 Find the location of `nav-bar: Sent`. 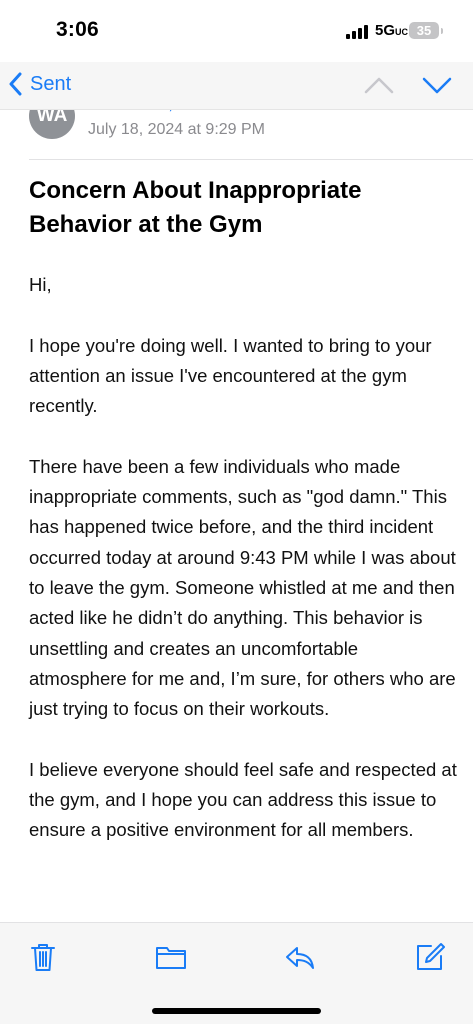

nav-bar: Sent is located at coordinates (236, 86).